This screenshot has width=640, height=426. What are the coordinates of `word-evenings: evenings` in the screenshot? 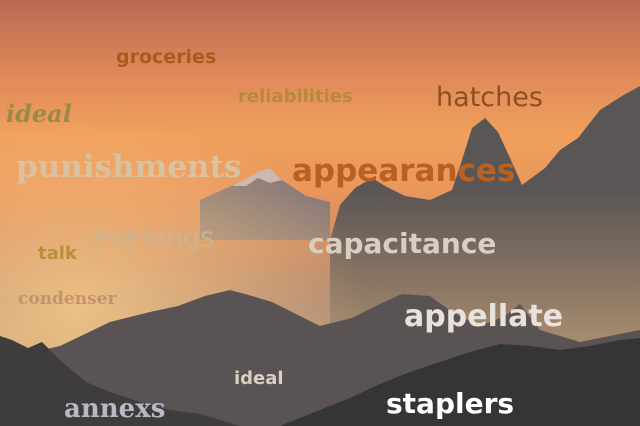 It's located at (153, 237).